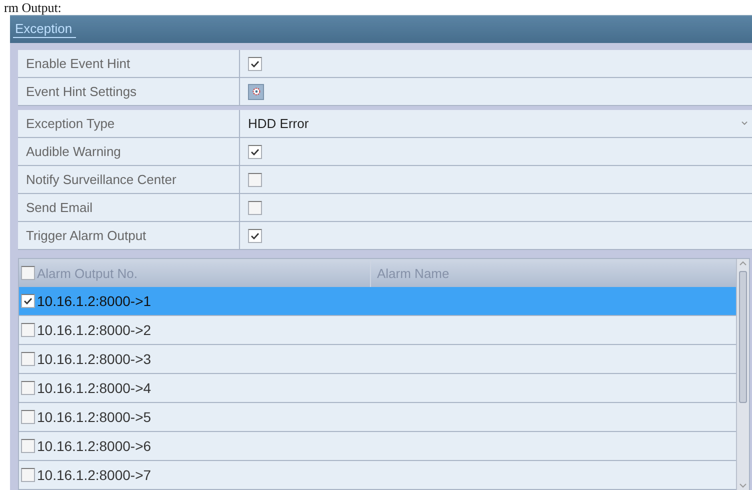 This screenshot has width=752, height=490. I want to click on table-row: 10.16.1.2:8000->5, so click(377, 417).